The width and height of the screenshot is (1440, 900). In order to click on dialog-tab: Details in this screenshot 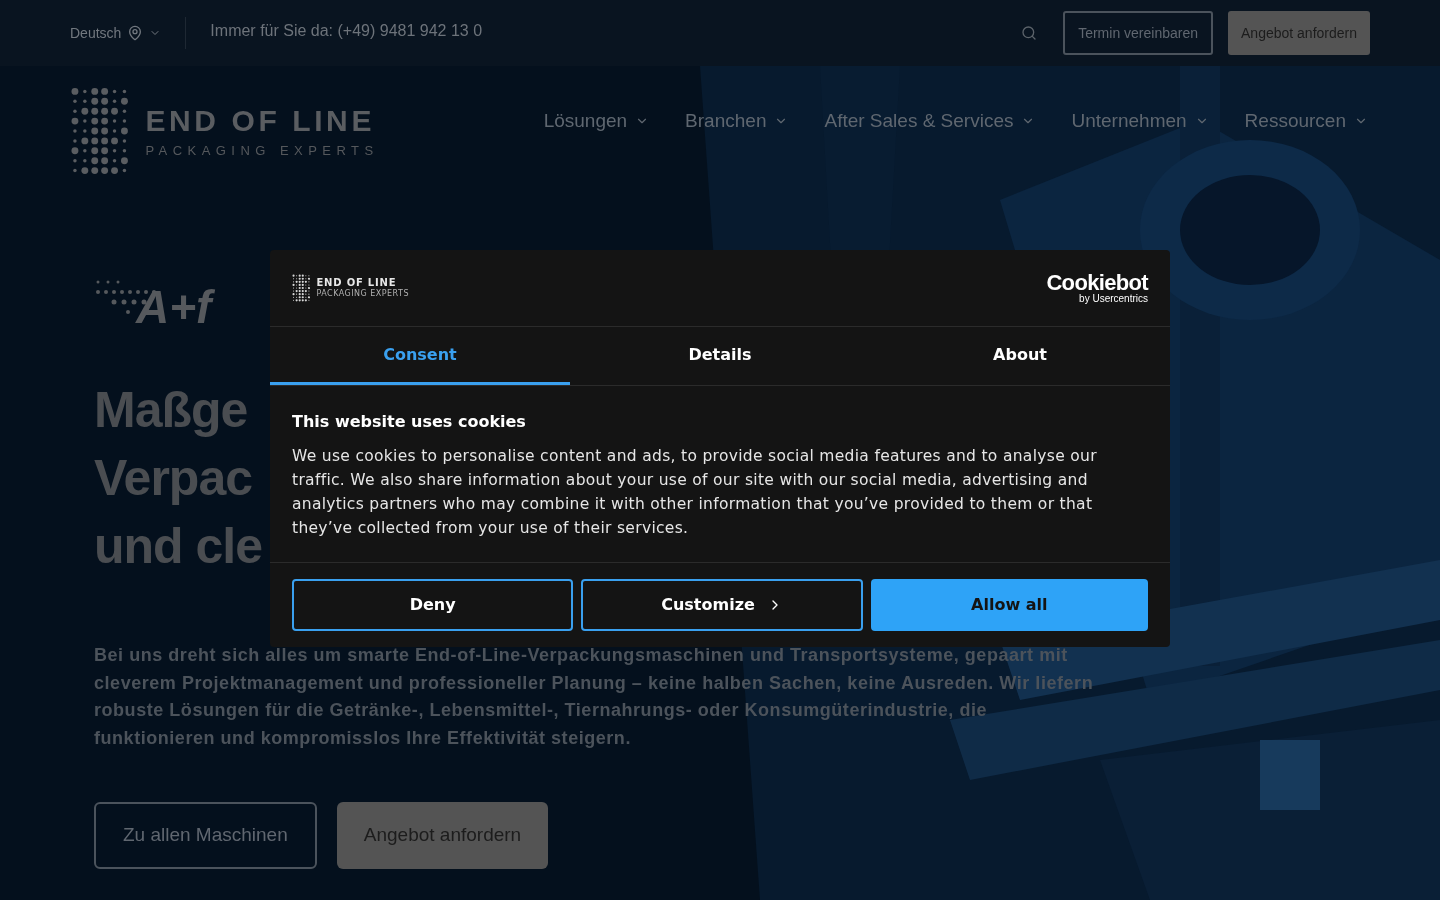, I will do `click(720, 356)`.